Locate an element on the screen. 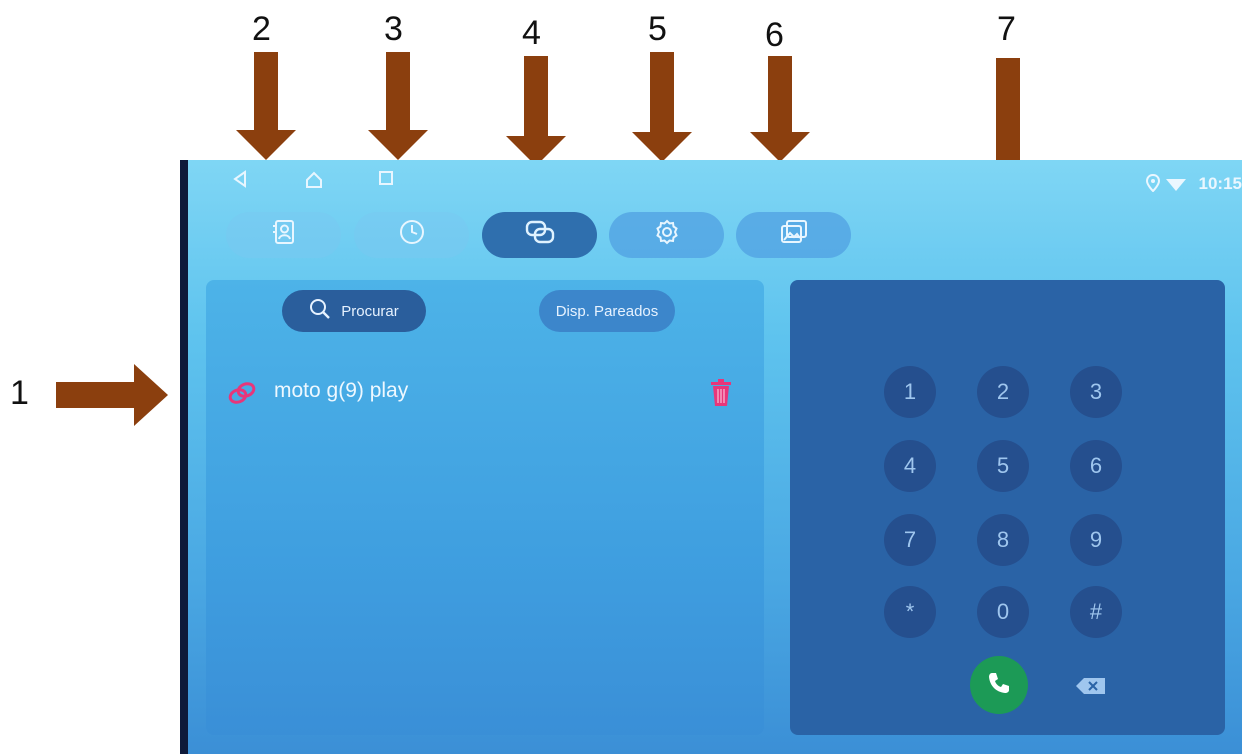 The width and height of the screenshot is (1242, 754). device-name: moto g(9) play is located at coordinates (341, 390).